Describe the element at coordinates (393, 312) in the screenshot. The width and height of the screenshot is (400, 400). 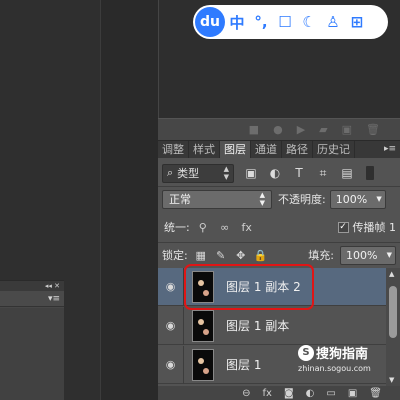
I see `scroll-thumb` at that location.